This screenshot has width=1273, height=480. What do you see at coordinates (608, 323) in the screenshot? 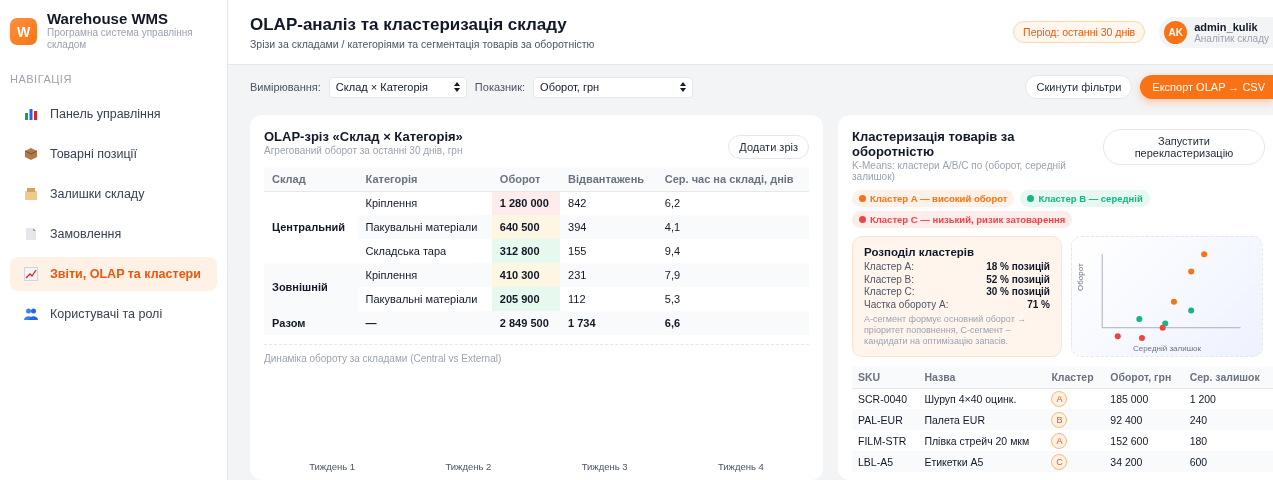
I see `total-cell: 1 734` at bounding box center [608, 323].